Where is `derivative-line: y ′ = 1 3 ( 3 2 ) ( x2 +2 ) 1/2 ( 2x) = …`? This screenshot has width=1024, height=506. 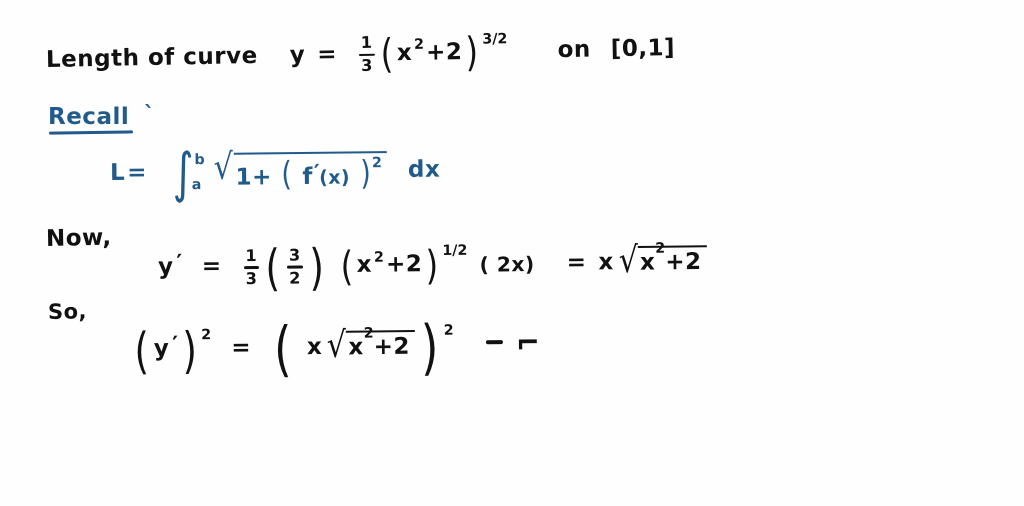 derivative-line: y ′ = 1 3 ( 3 2 ) ( x2 +2 ) 1/2 ( 2x) = … is located at coordinates (432, 267).